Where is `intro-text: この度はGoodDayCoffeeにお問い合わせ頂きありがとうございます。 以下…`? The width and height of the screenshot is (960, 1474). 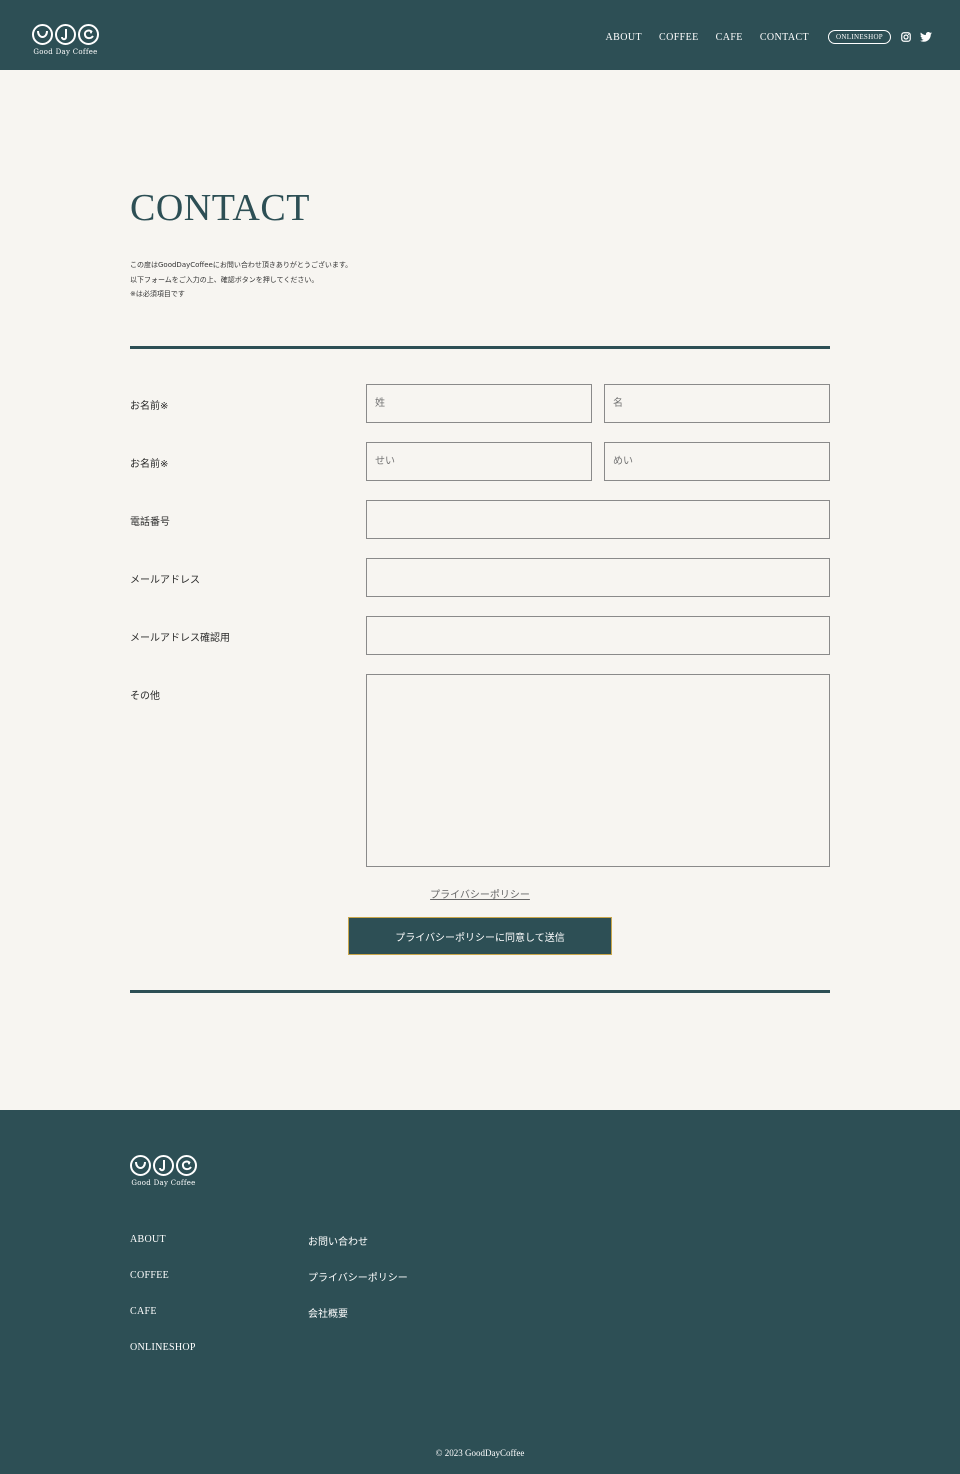
intro-text: この度はGoodDayCoffeeにお問い合わせ頂きありがとうございます。 以下… is located at coordinates (241, 280).